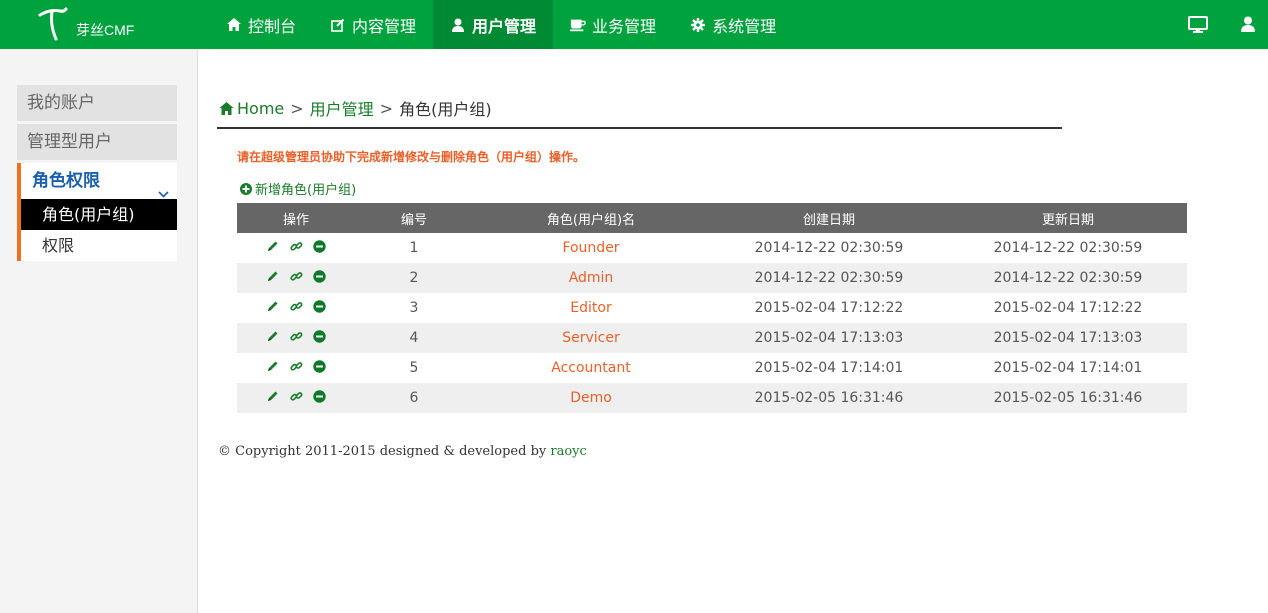 The image size is (1268, 613). Describe the element at coordinates (624, 26) in the screenshot. I see `nav-label: 业务管理` at that location.